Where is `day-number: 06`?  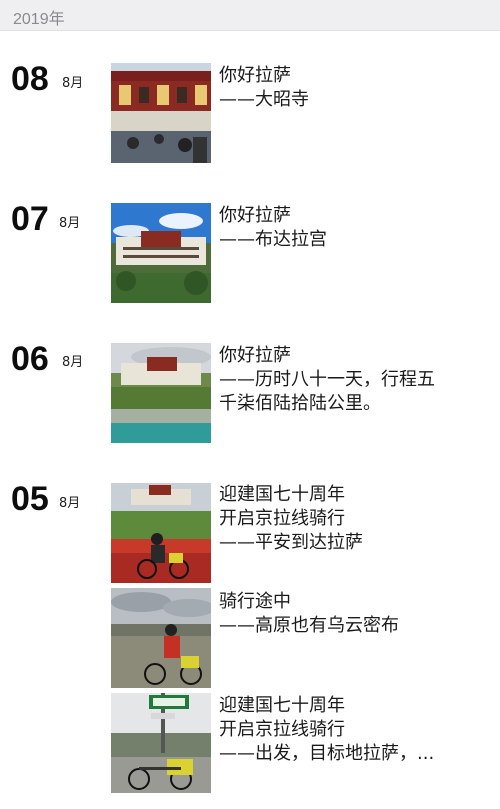
day-number: 06 is located at coordinates (30, 359).